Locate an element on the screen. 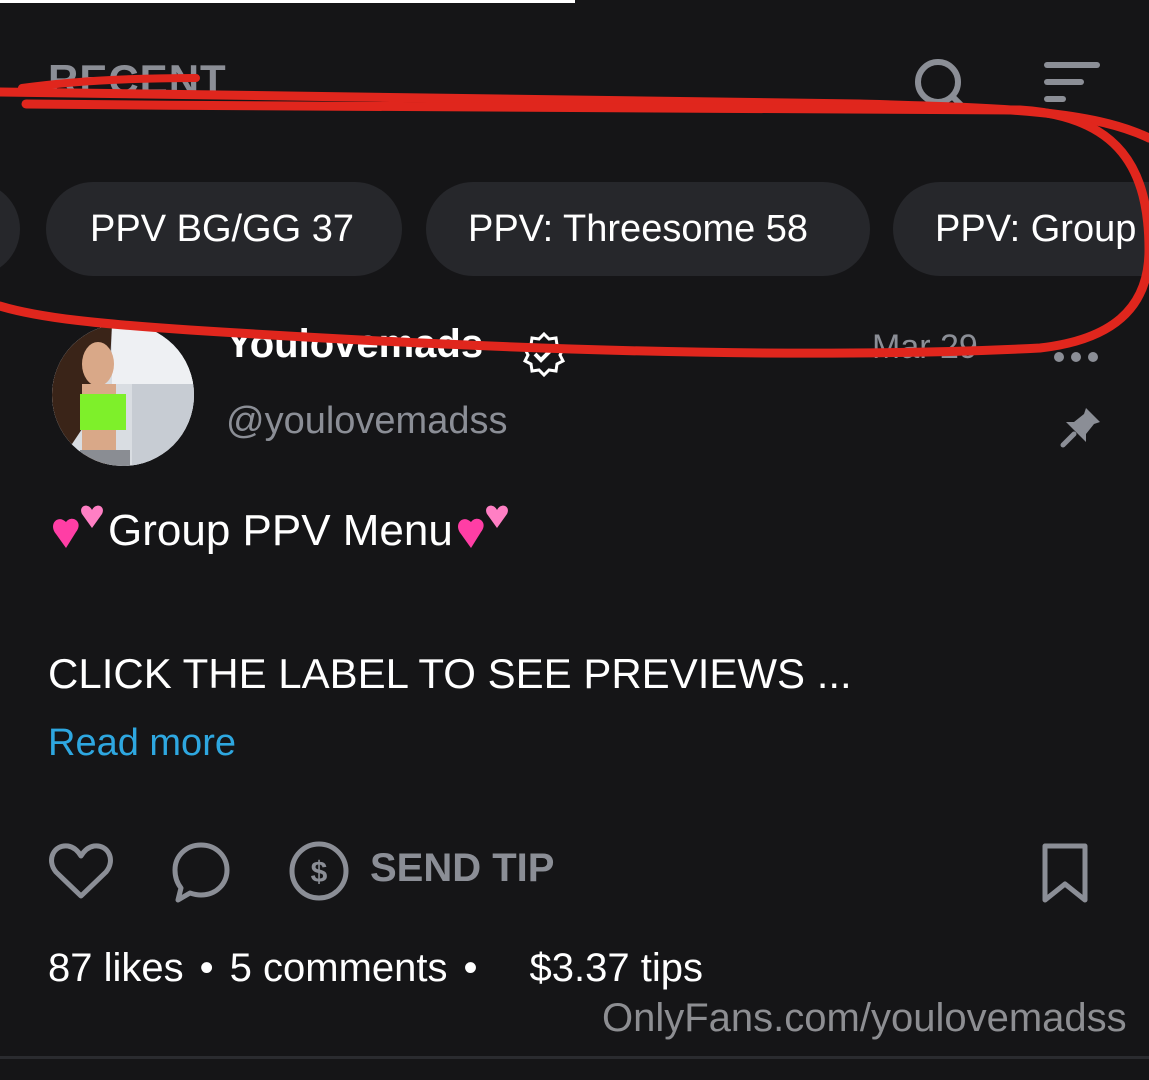 The height and width of the screenshot is (1080, 1149). bookmark-icon is located at coordinates (1065, 873).